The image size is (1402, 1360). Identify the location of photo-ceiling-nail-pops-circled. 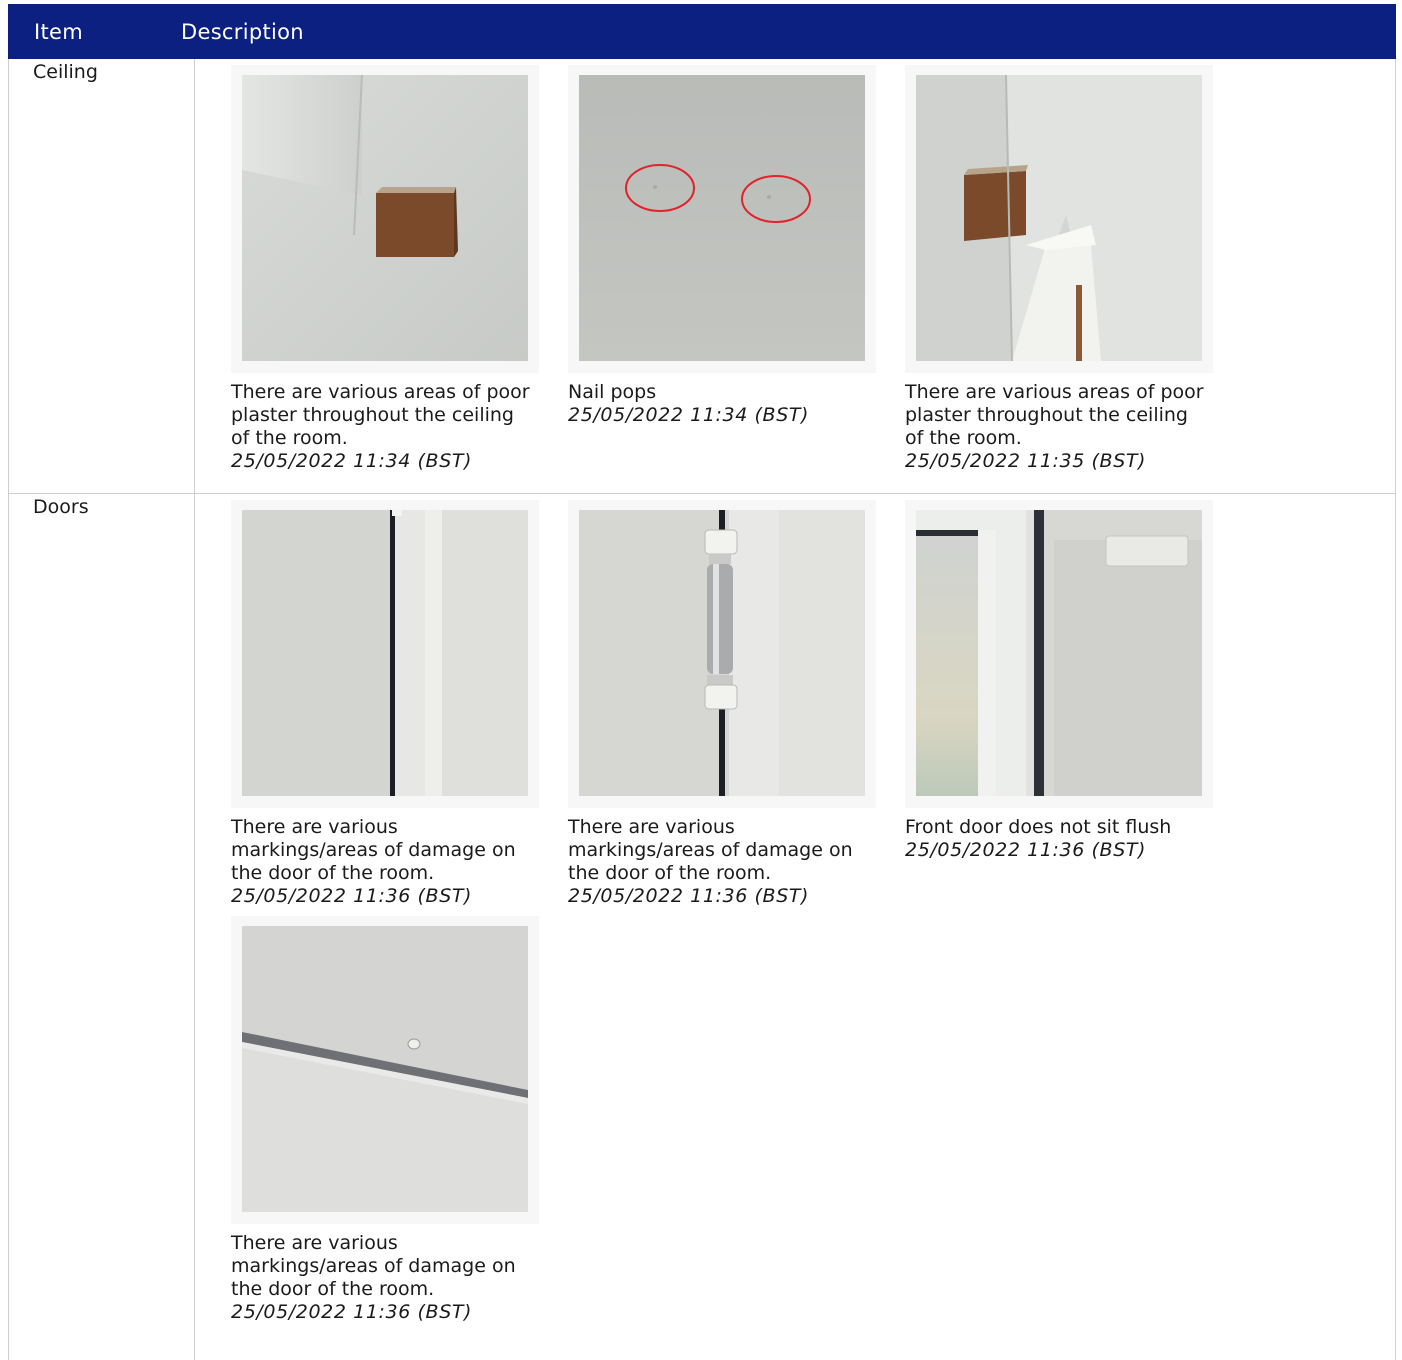
(722, 218).